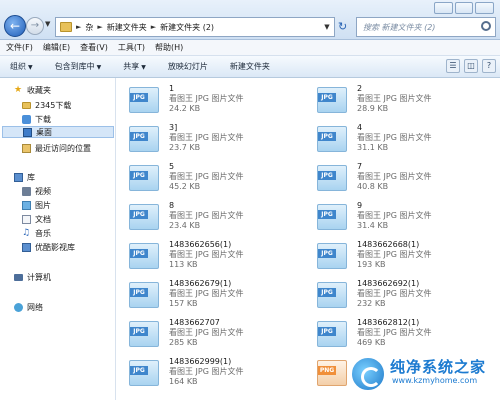 This screenshot has width=500, height=400. I want to click on command-bar: 组织 ▼ 包含到库中 ▼ 共享 ▼ 放映幻灯片 新建文件夹 ☰ ◫ ?, so click(250, 67).